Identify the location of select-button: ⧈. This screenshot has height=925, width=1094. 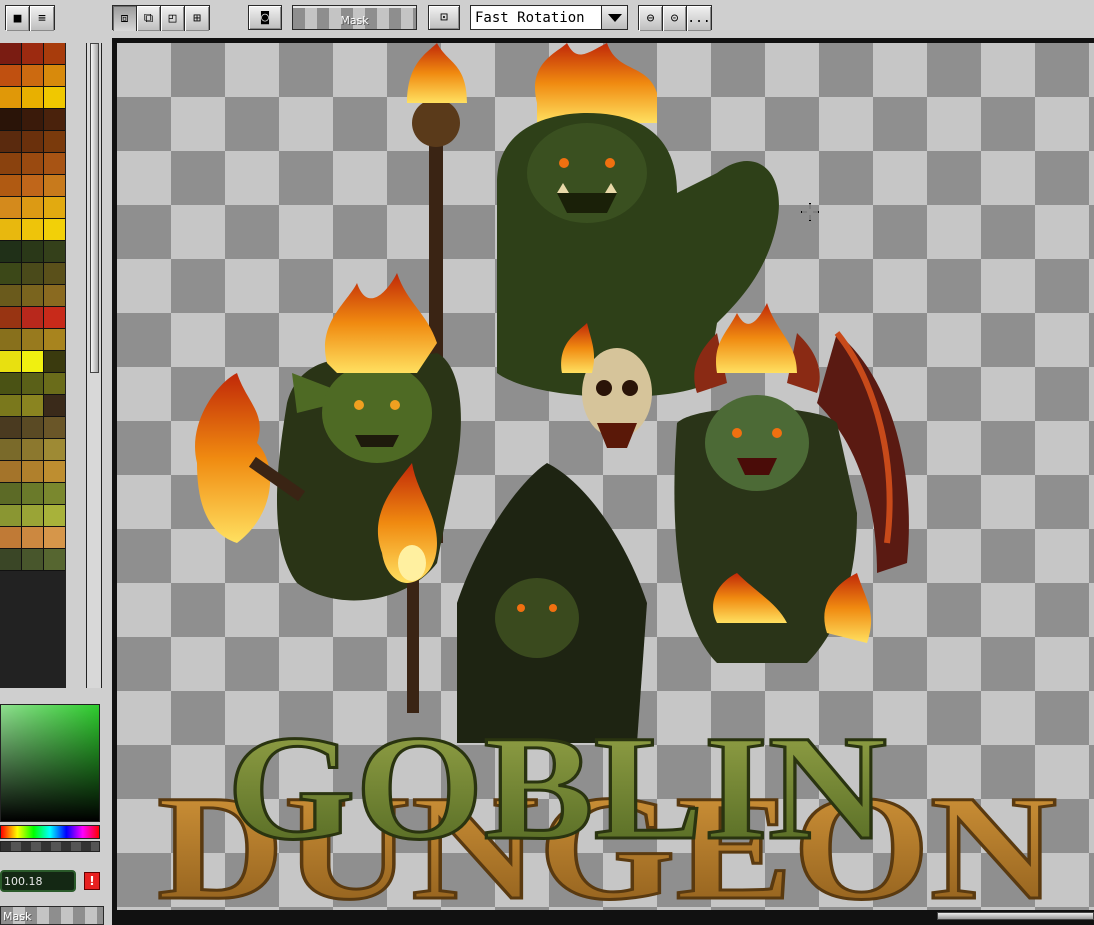
(125, 18).